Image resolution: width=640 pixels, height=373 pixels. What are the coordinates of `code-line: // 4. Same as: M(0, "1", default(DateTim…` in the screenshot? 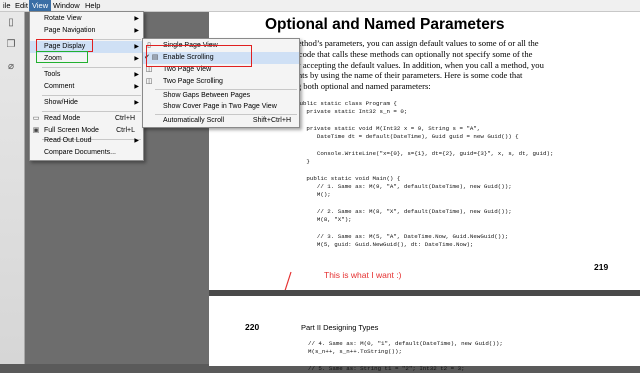 It's located at (405, 343).